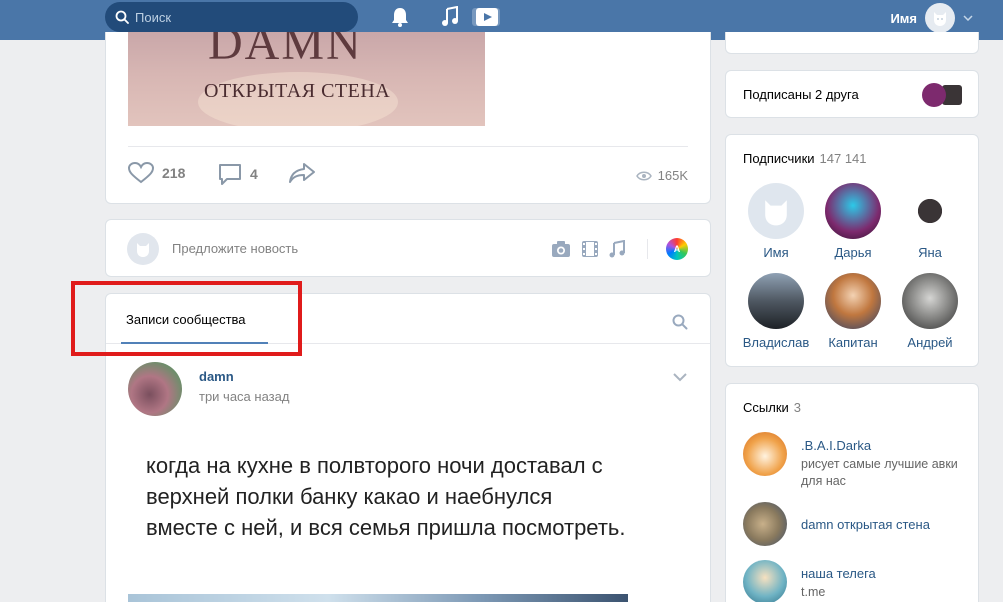  Describe the element at coordinates (838, 573) in the screenshot. I see `link-title: наша телега` at that location.